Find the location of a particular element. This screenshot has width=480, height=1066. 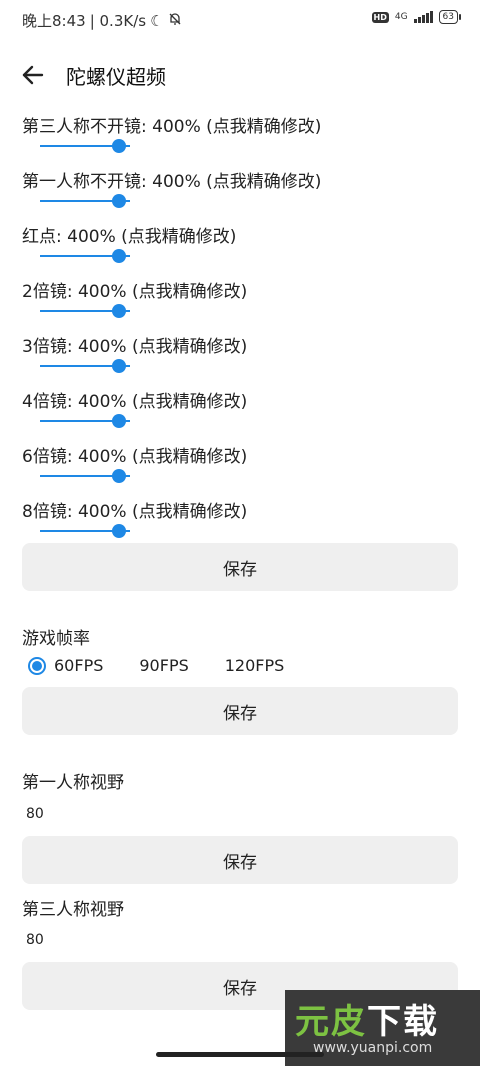

radio-selected-icon is located at coordinates (37, 665).